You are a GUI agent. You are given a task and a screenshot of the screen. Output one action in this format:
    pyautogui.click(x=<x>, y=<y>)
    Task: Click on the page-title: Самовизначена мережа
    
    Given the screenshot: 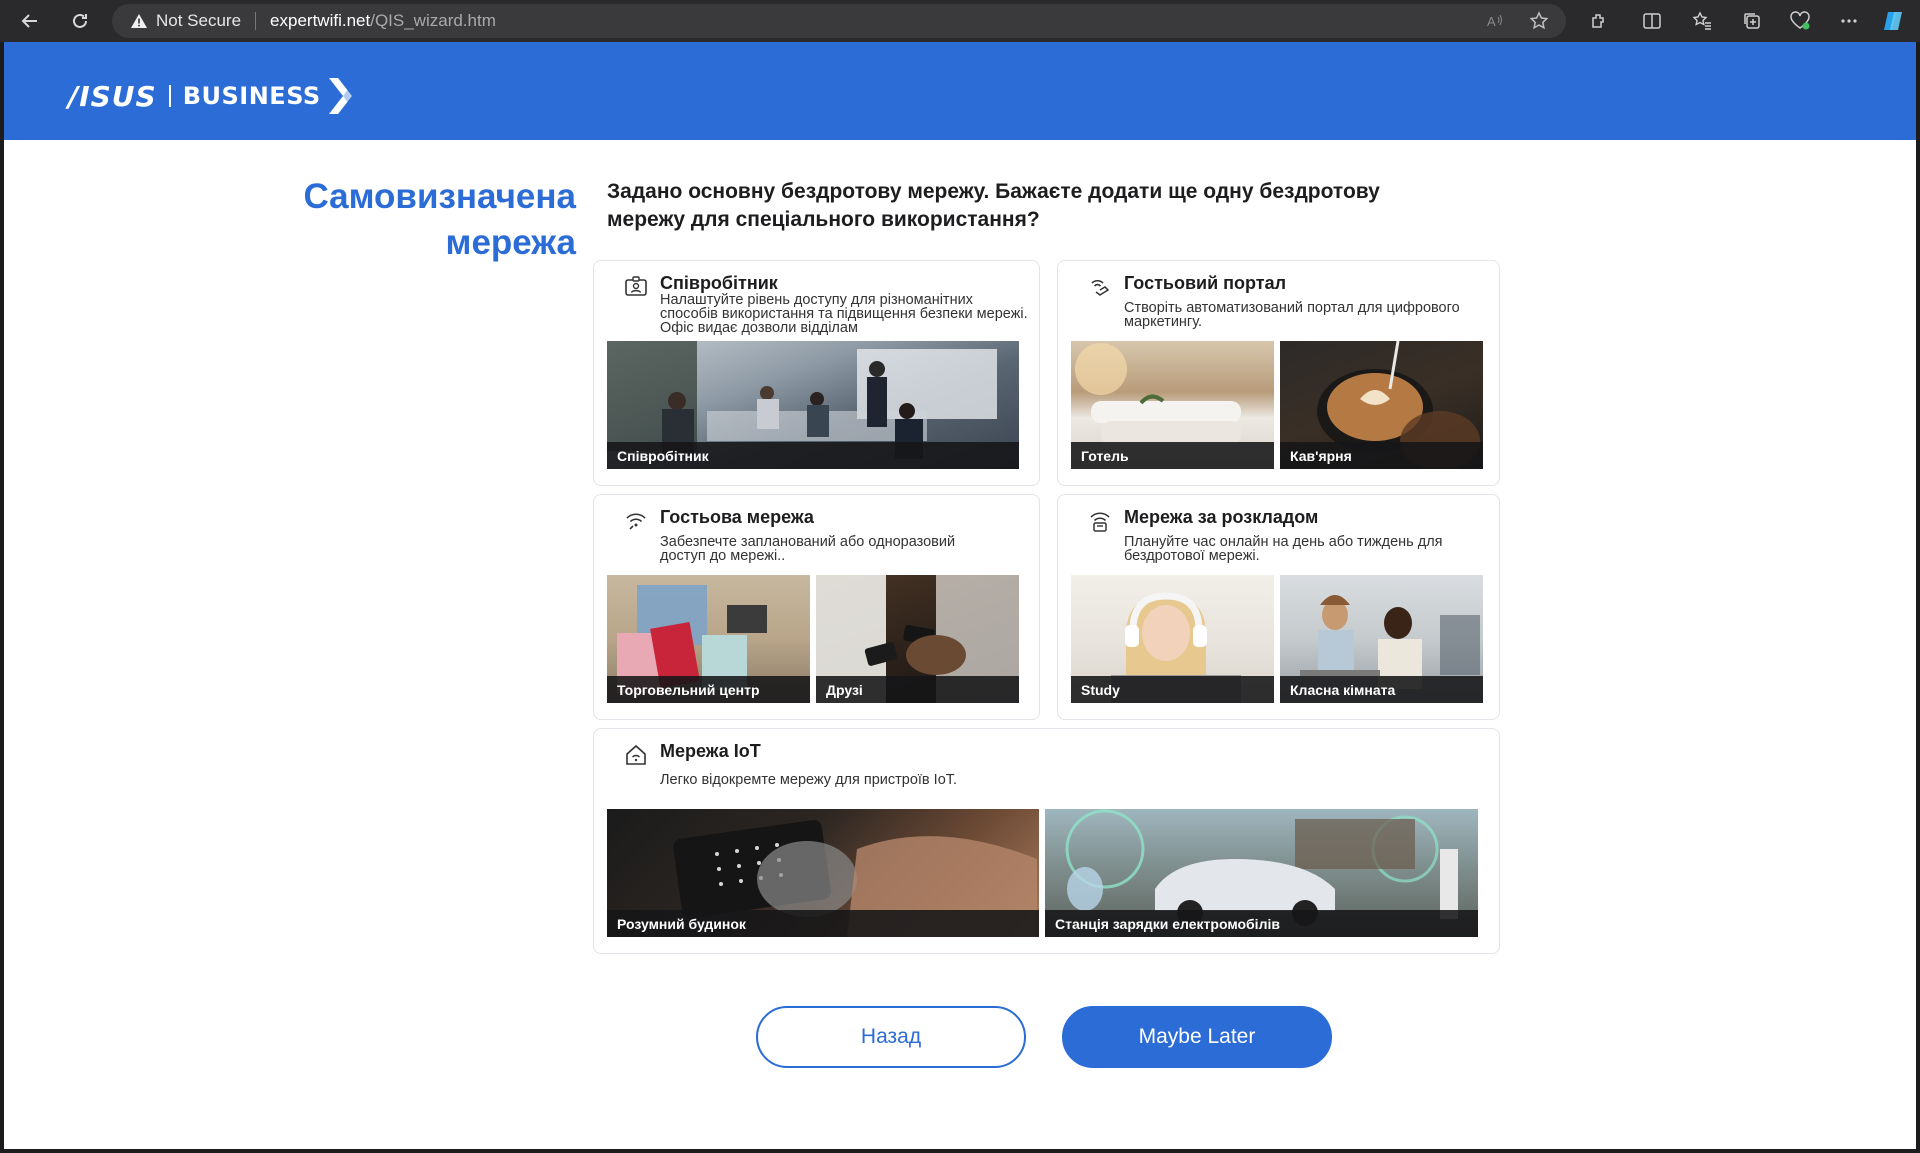 What is the action you would take?
    pyautogui.click(x=439, y=219)
    